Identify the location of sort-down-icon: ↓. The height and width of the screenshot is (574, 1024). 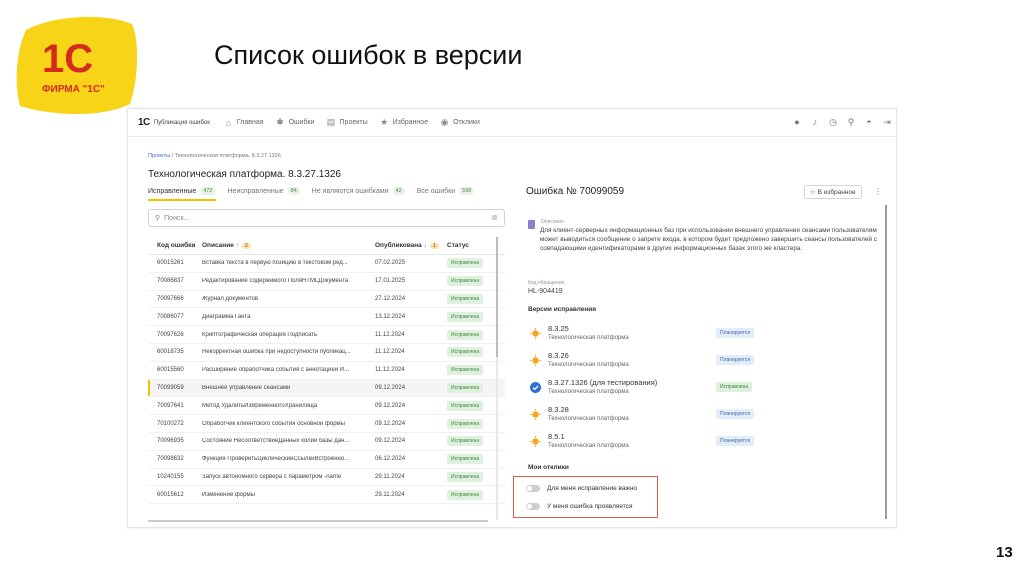
(425, 245).